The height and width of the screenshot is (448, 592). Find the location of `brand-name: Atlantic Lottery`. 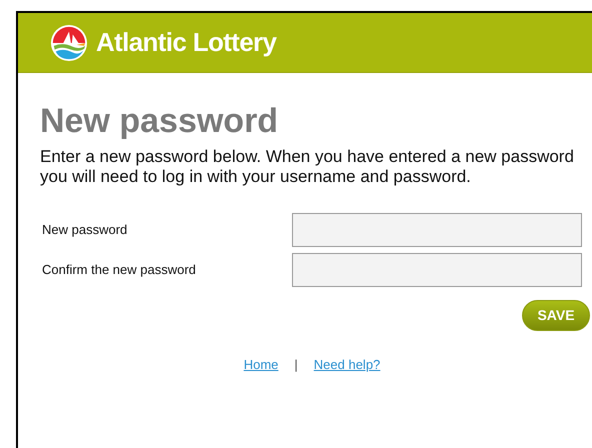

brand-name: Atlantic Lottery is located at coordinates (186, 42).